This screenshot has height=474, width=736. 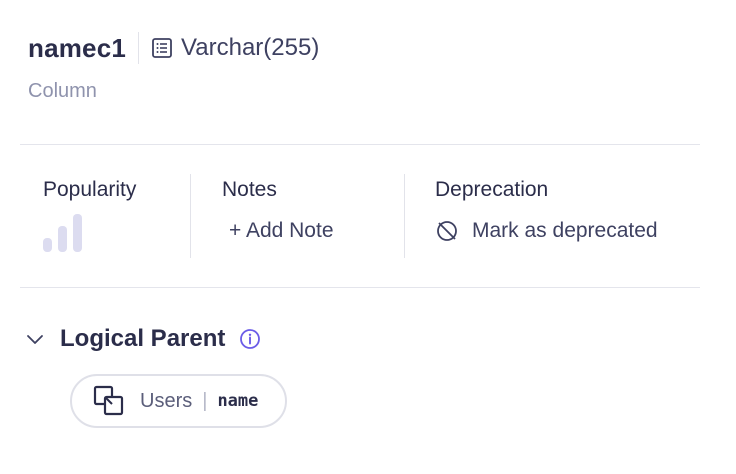 I want to click on linked-squares-icon, so click(x=109, y=401).